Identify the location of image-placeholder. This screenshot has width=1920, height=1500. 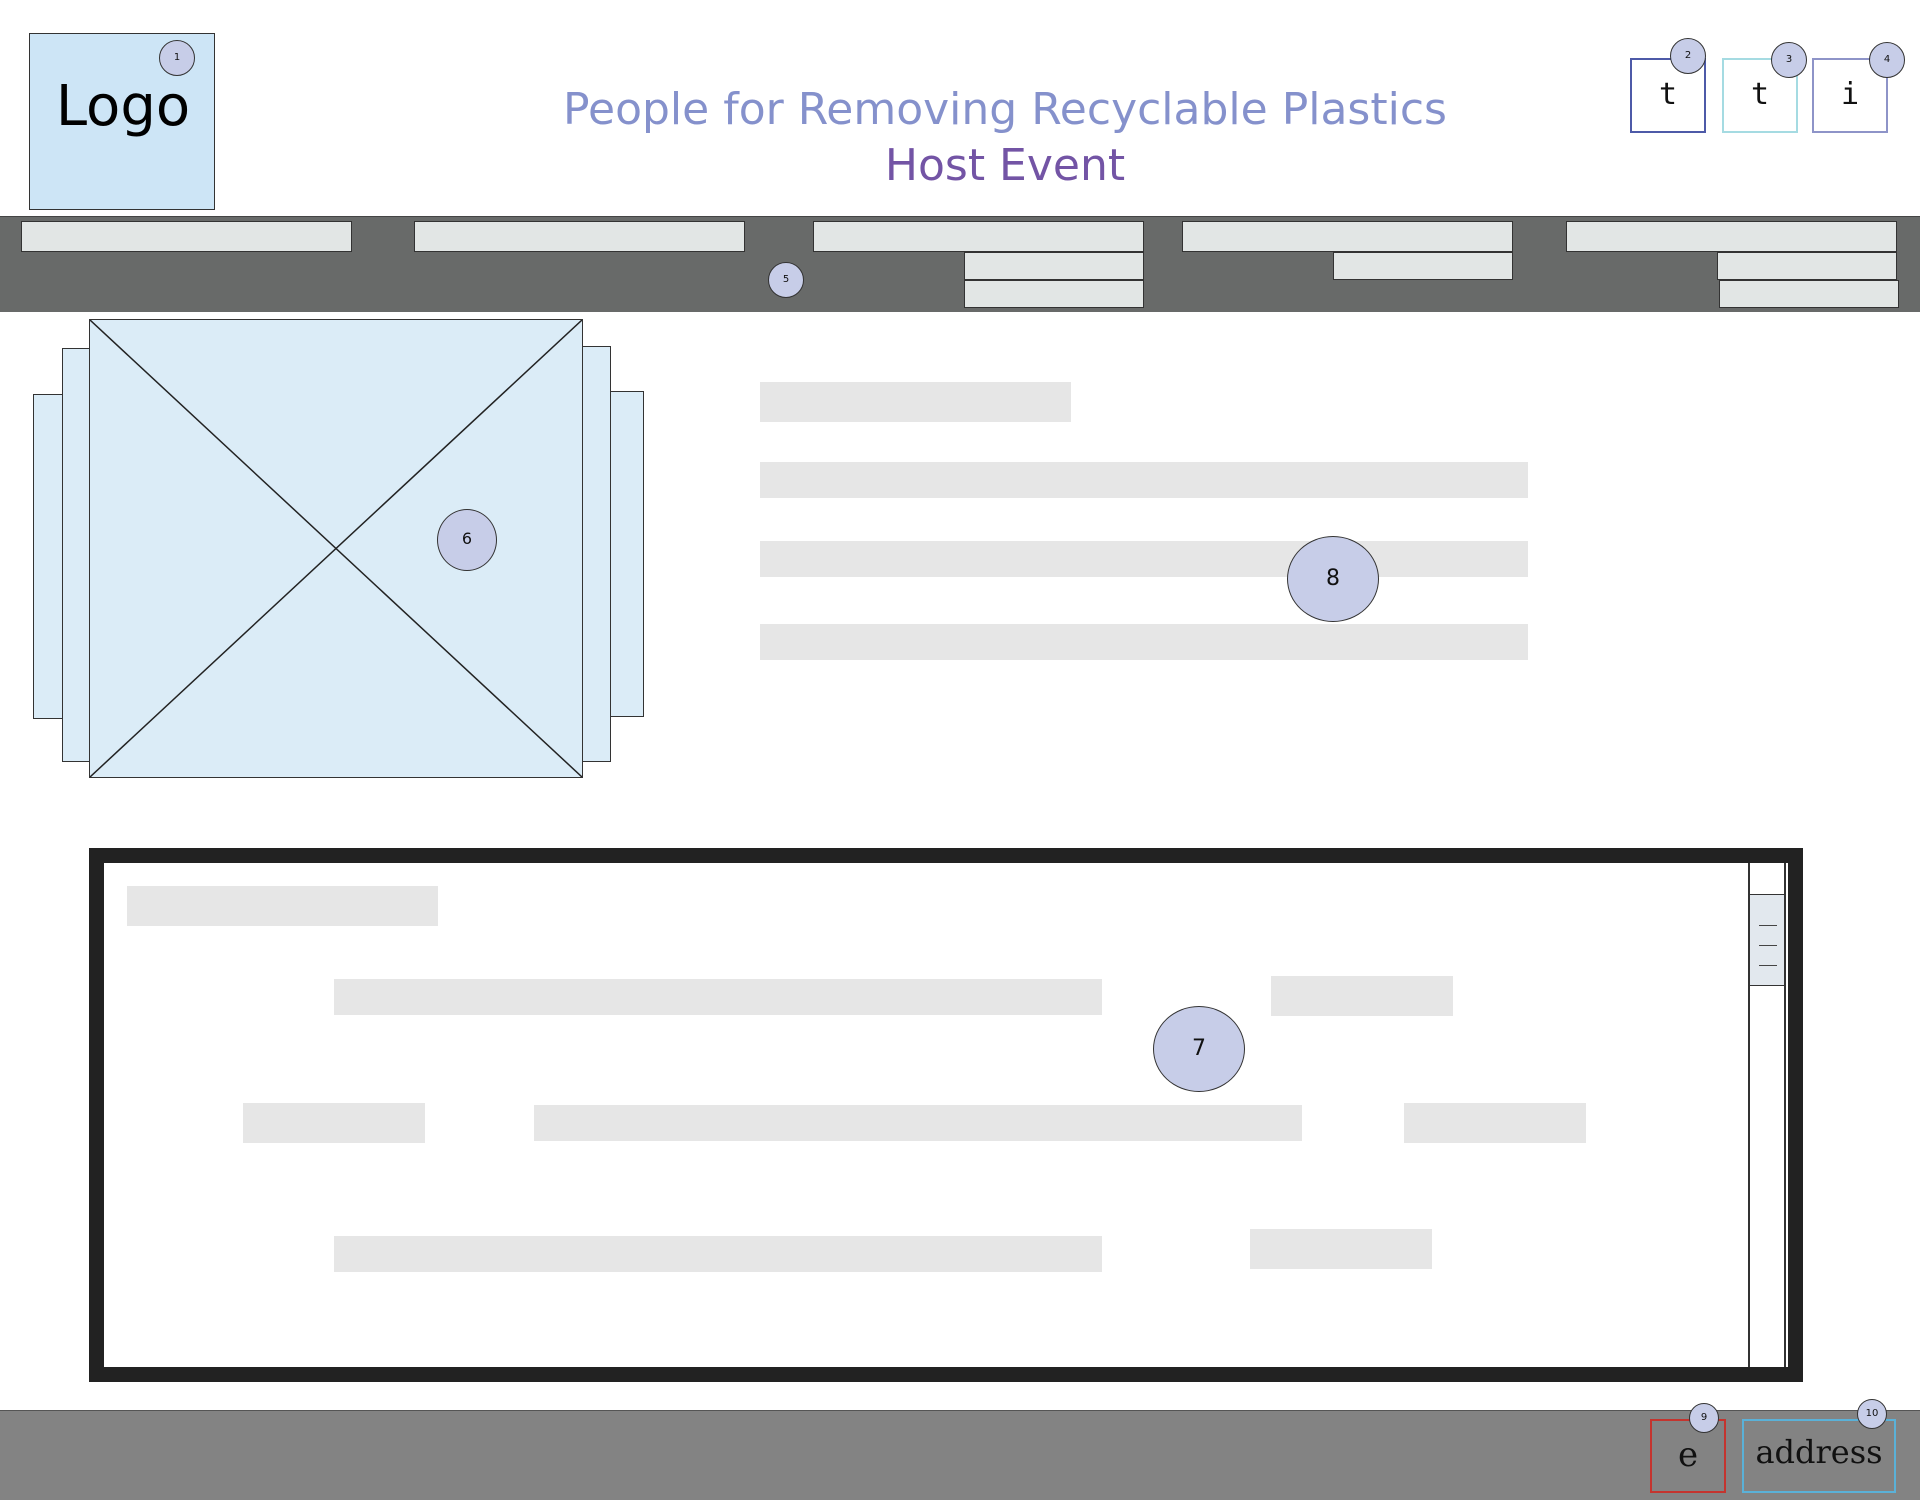
(336, 548).